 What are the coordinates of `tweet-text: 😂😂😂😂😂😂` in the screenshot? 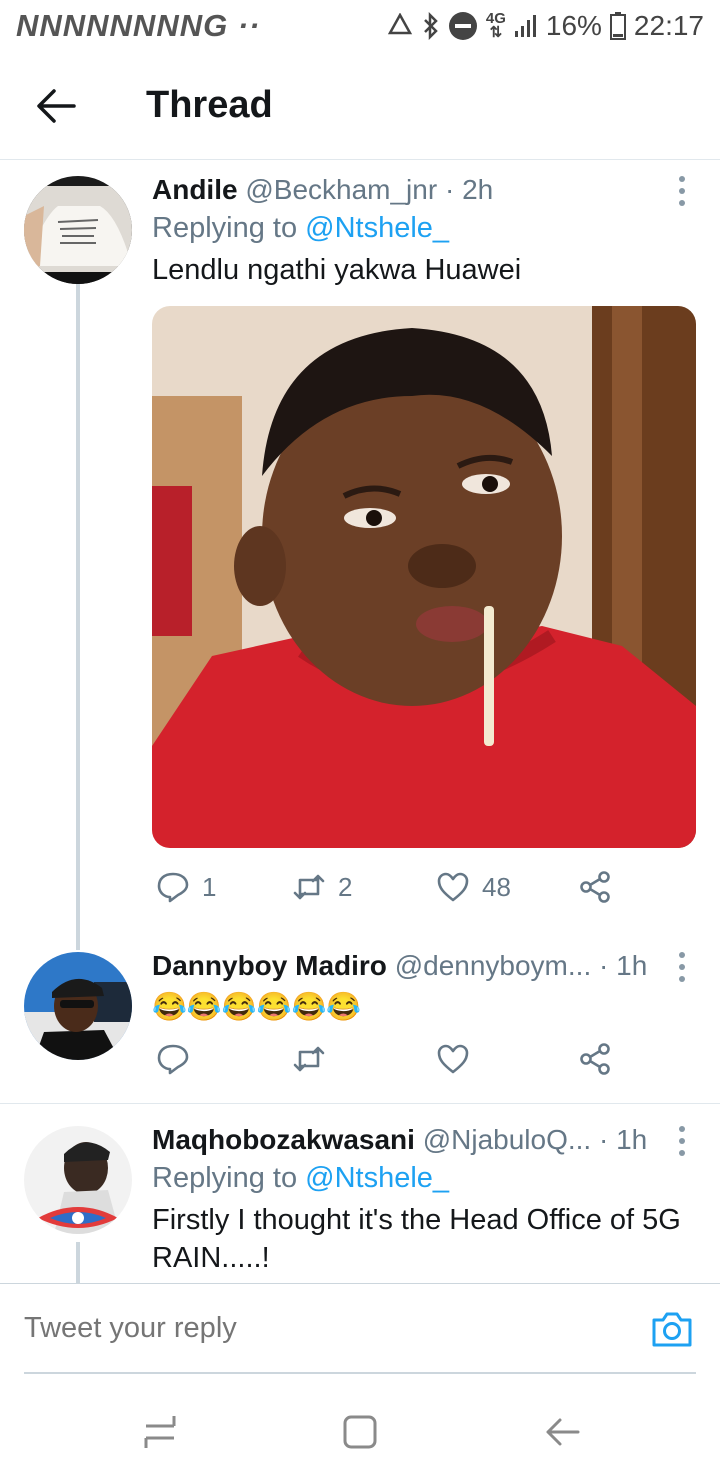 It's located at (257, 1006).